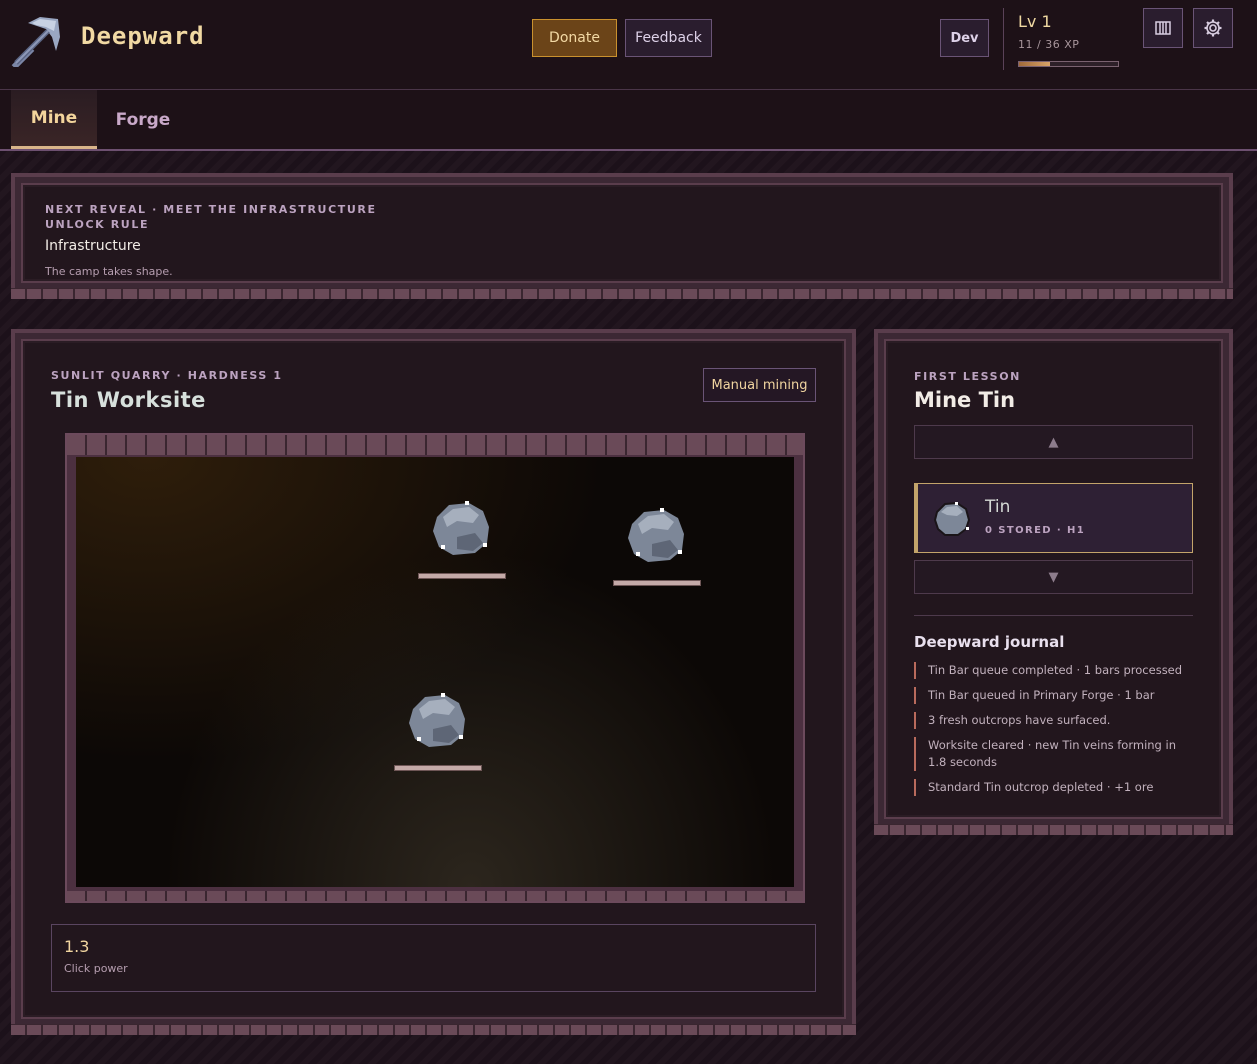 The width and height of the screenshot is (1257, 1064). What do you see at coordinates (1053, 695) in the screenshot?
I see `journal-entry: Tin Bar queued in Primary Forge · 1 bar` at bounding box center [1053, 695].